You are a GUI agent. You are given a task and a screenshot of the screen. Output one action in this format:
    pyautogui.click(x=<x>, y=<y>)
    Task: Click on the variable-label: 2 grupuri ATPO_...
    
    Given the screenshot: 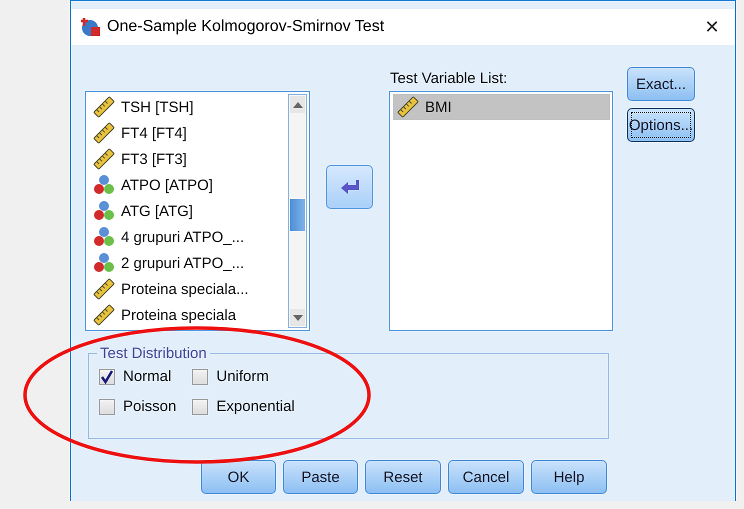 What is the action you would take?
    pyautogui.click(x=182, y=263)
    